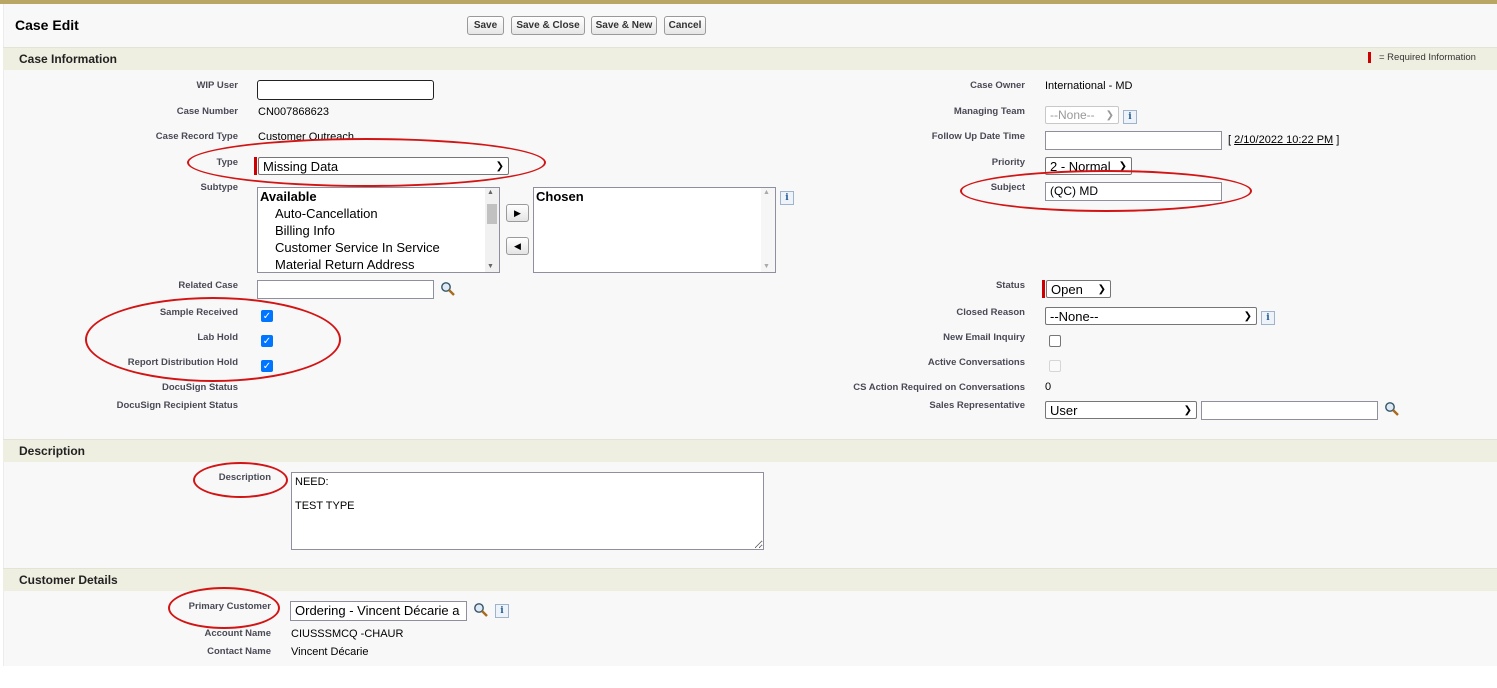 Image resolution: width=1497 pixels, height=688 pixels. I want to click on section-title-description: Description, so click(52, 451).